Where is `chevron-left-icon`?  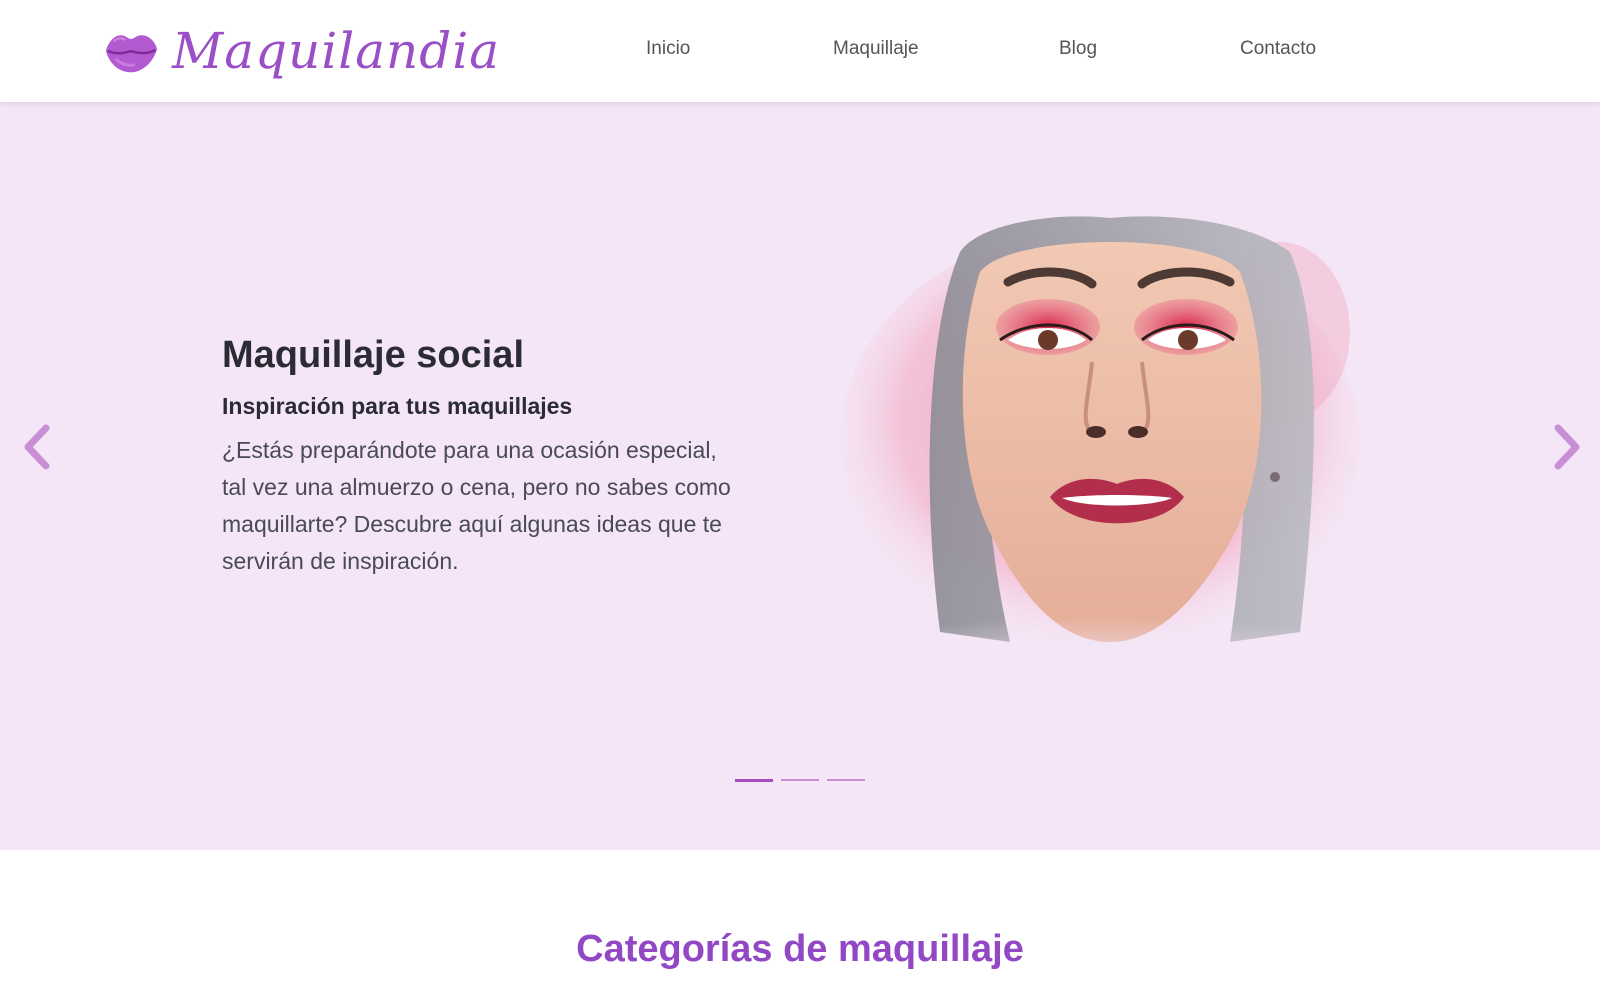
chevron-left-icon is located at coordinates (37, 447).